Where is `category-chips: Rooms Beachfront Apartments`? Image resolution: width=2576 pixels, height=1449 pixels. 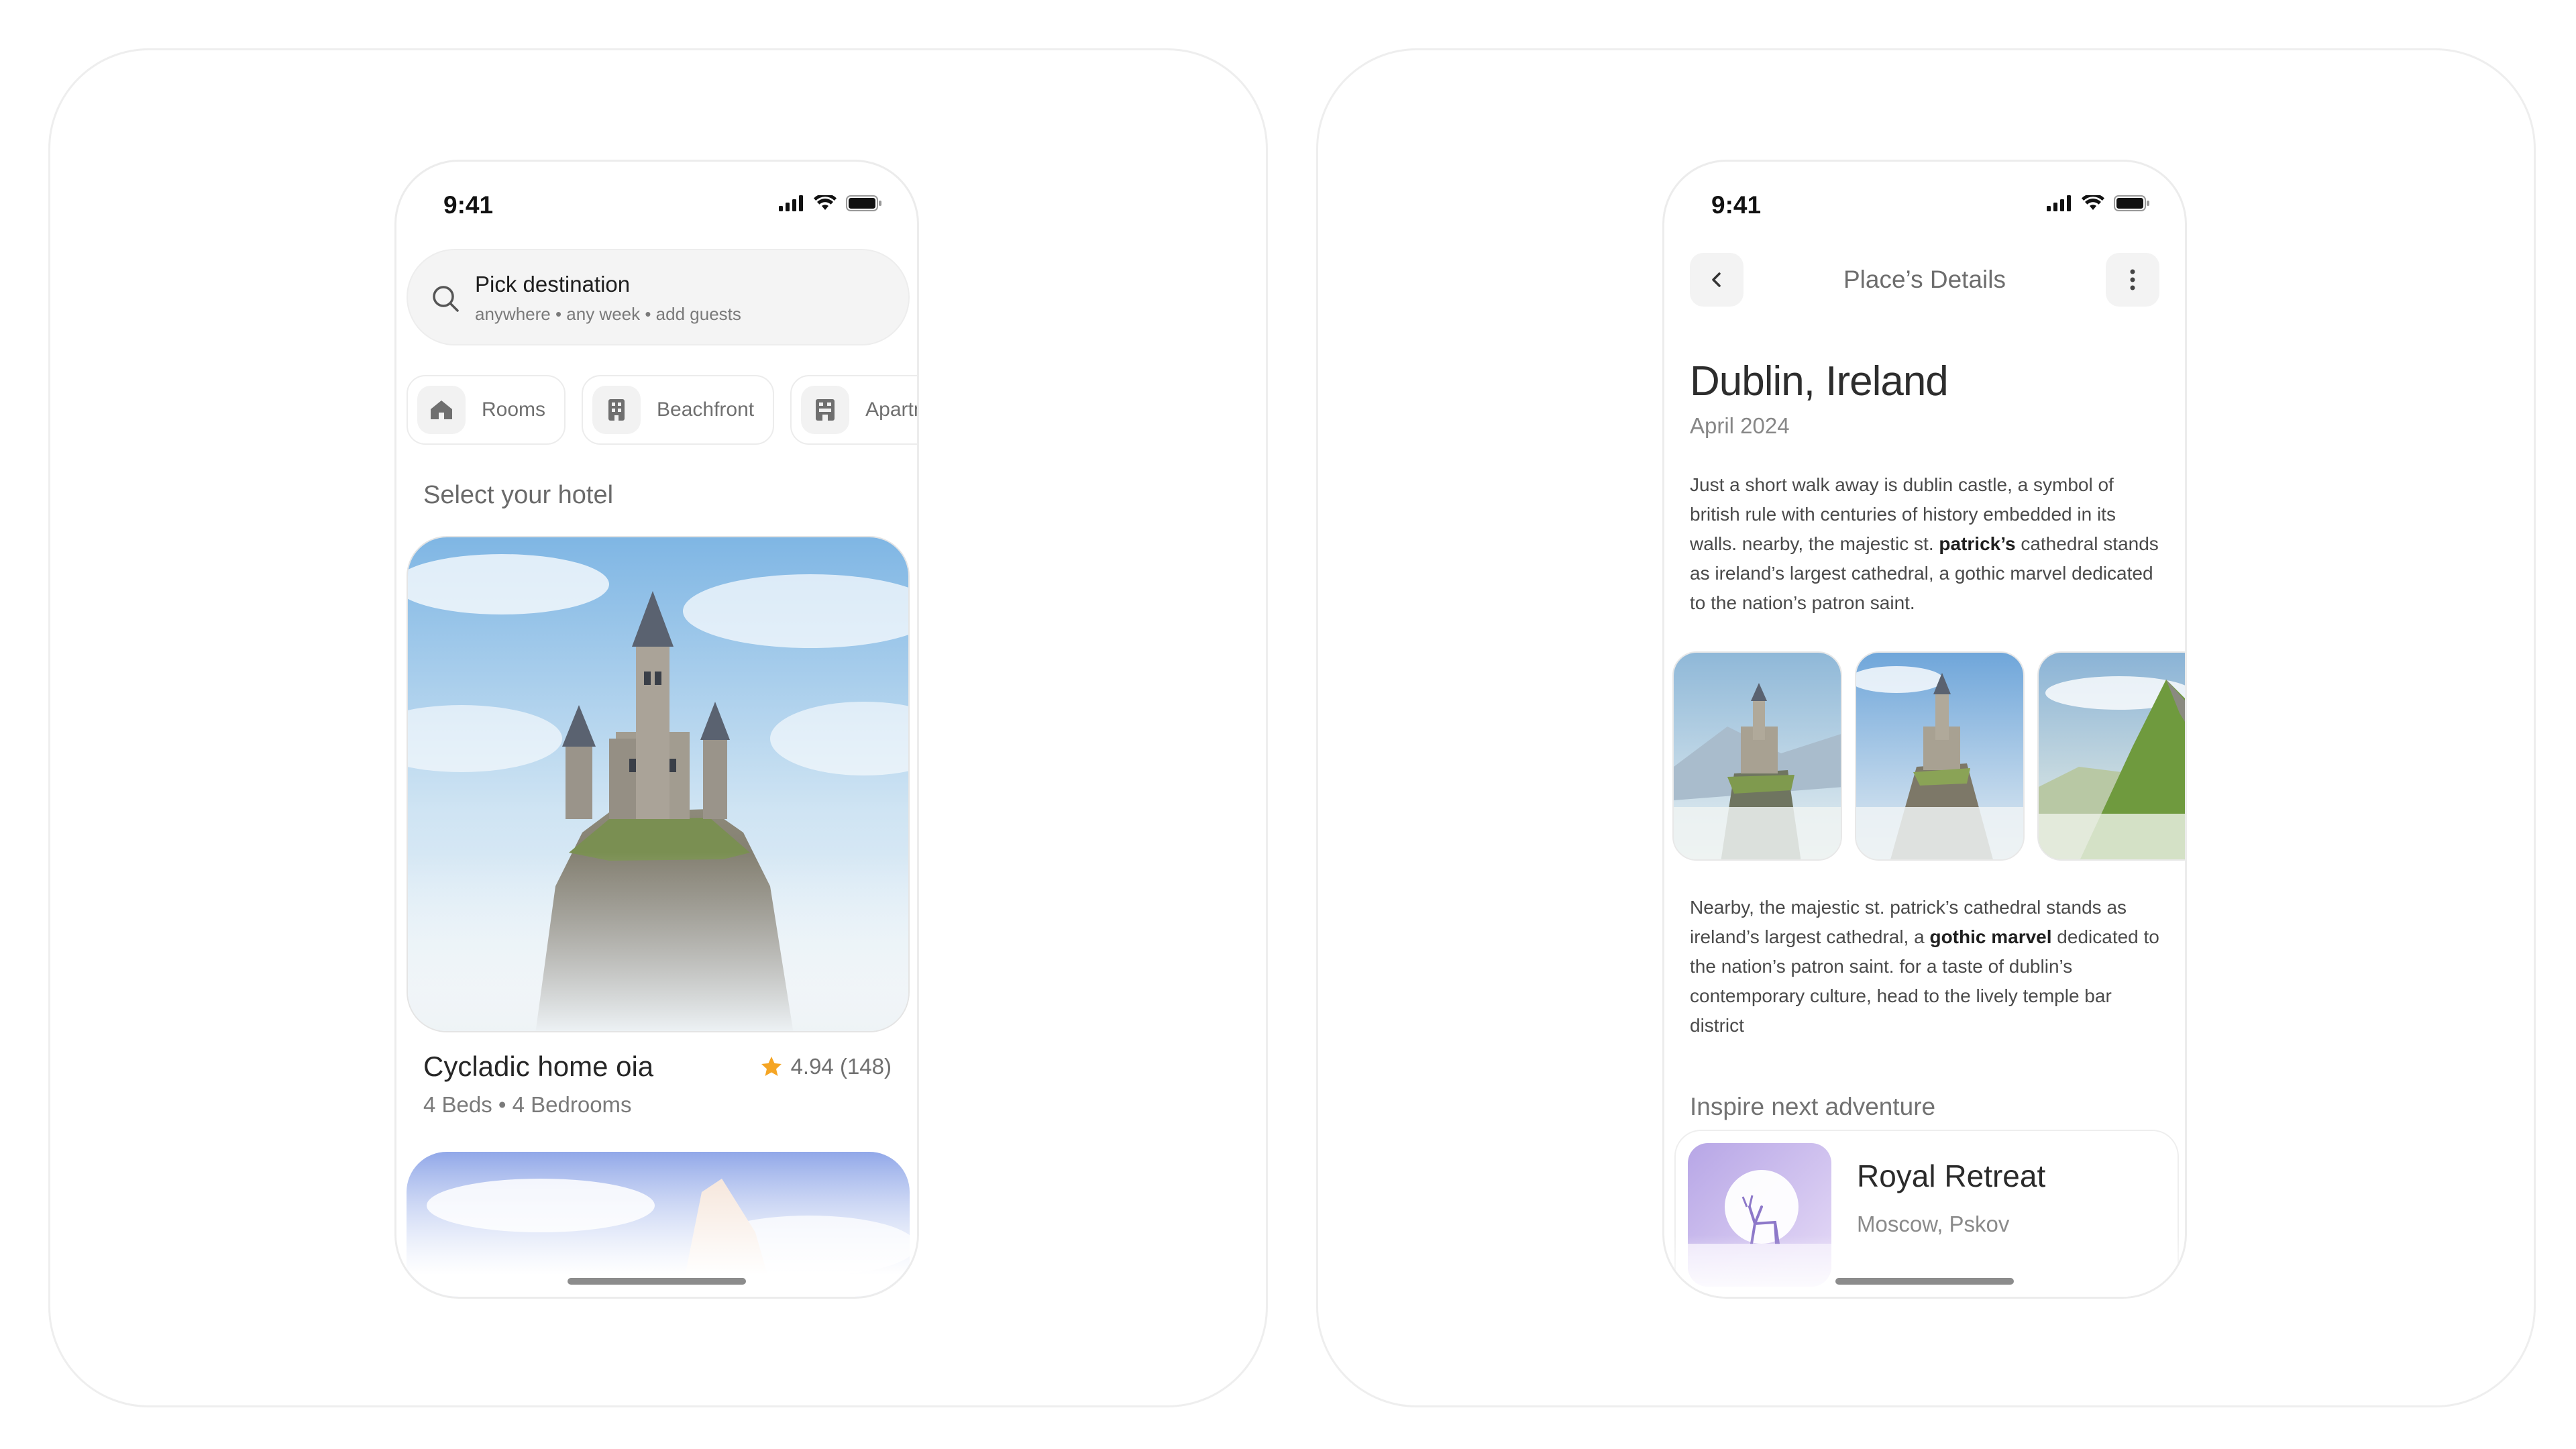 category-chips: Rooms Beachfront Apartments is located at coordinates (662, 410).